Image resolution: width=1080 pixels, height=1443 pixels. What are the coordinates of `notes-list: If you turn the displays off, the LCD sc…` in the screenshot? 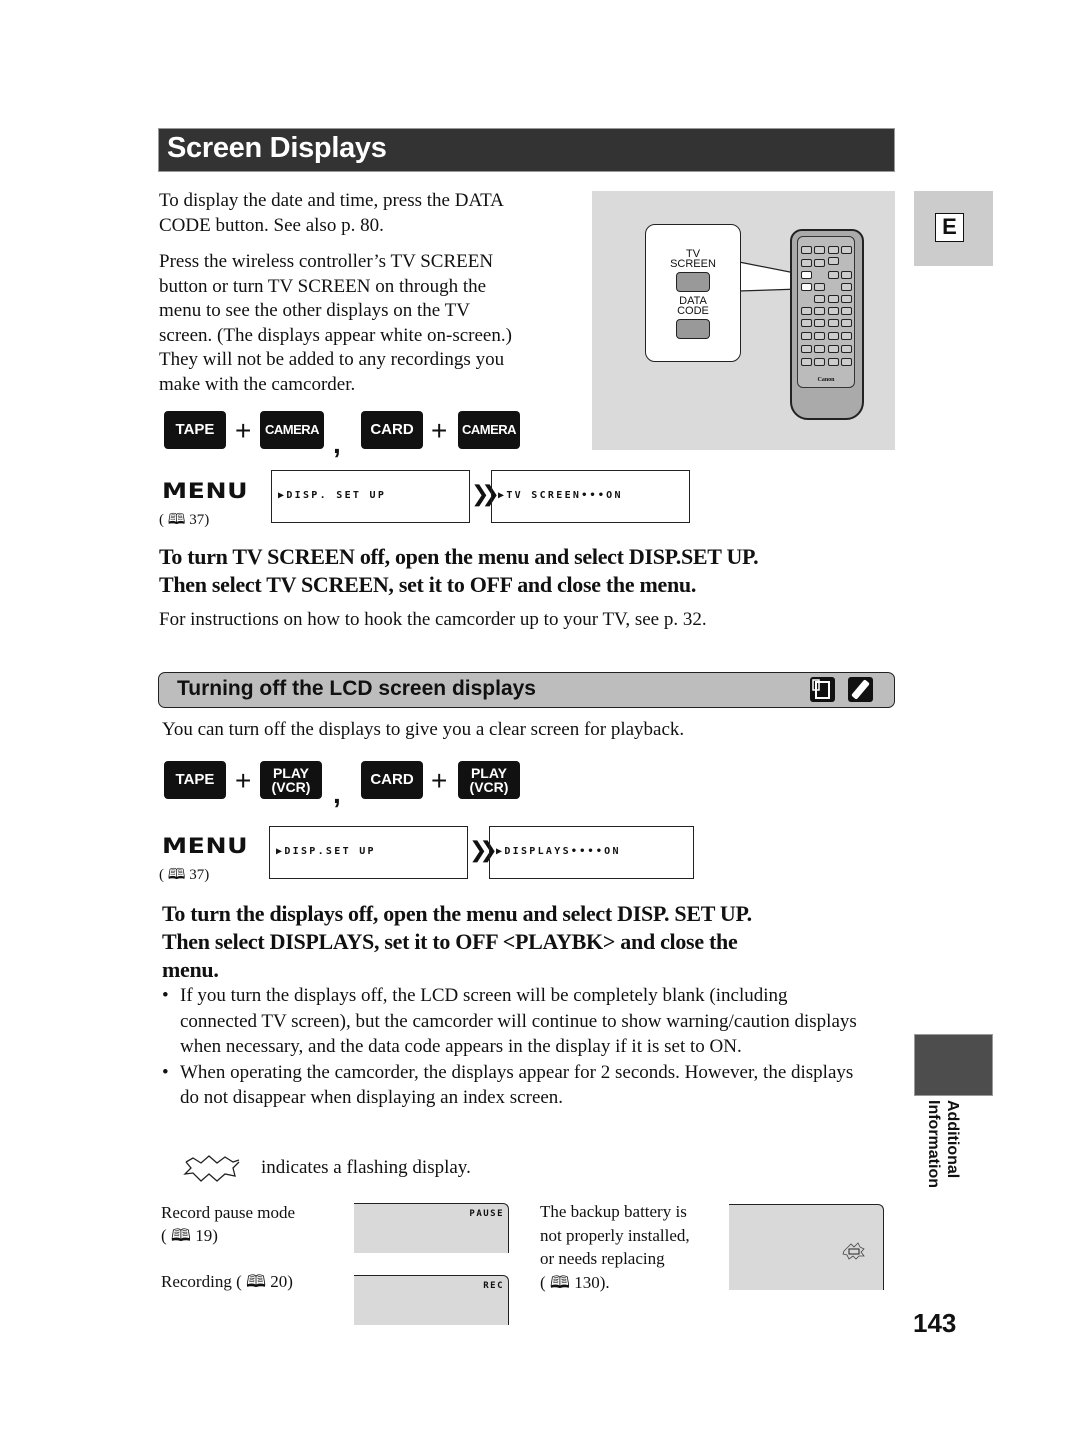 It's located at (511, 1047).